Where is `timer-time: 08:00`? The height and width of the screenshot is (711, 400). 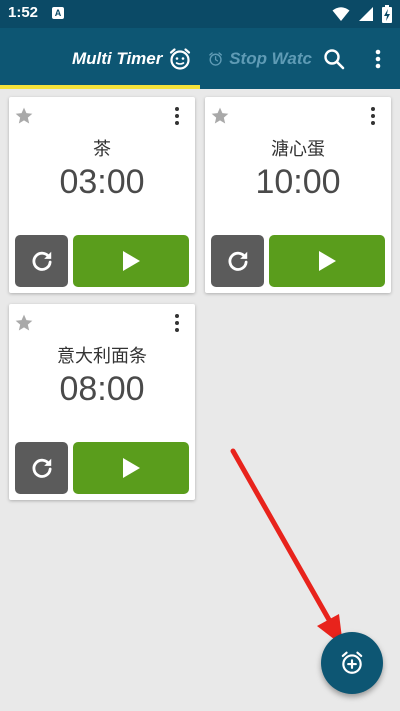 timer-time: 08:00 is located at coordinates (102, 389).